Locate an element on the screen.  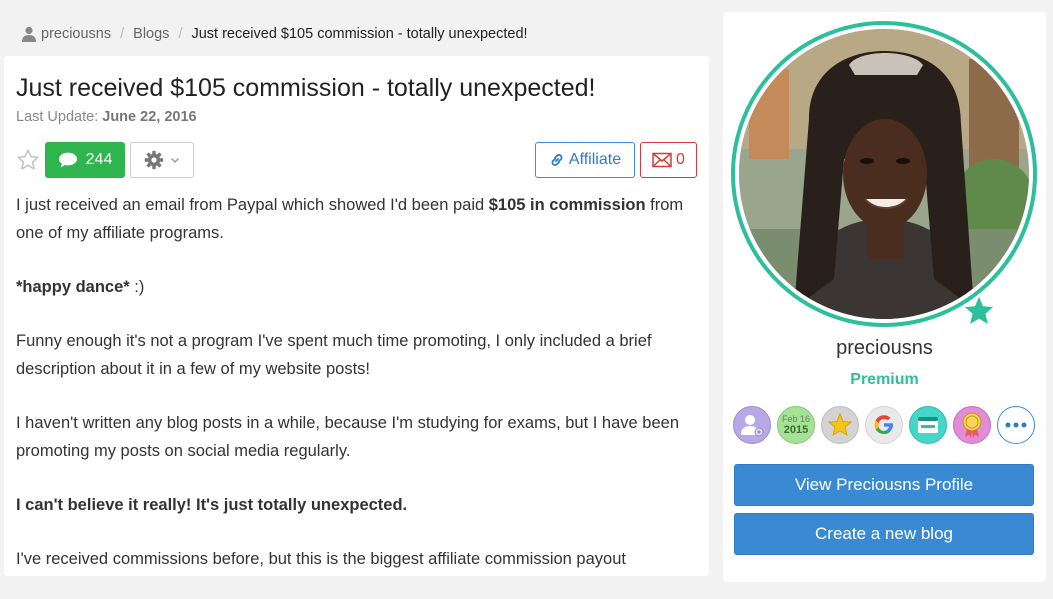
profile-username: preciousns is located at coordinates (884, 348).